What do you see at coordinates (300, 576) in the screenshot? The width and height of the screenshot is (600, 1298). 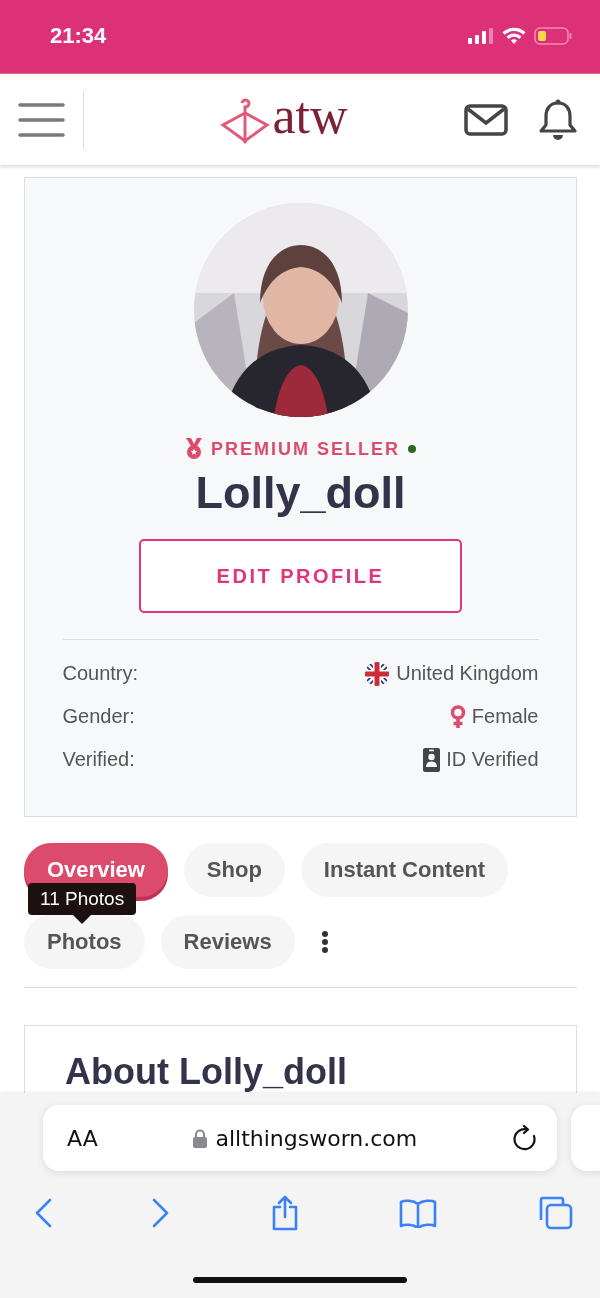 I see `edit-profile-button: EDIT PROFILE` at bounding box center [300, 576].